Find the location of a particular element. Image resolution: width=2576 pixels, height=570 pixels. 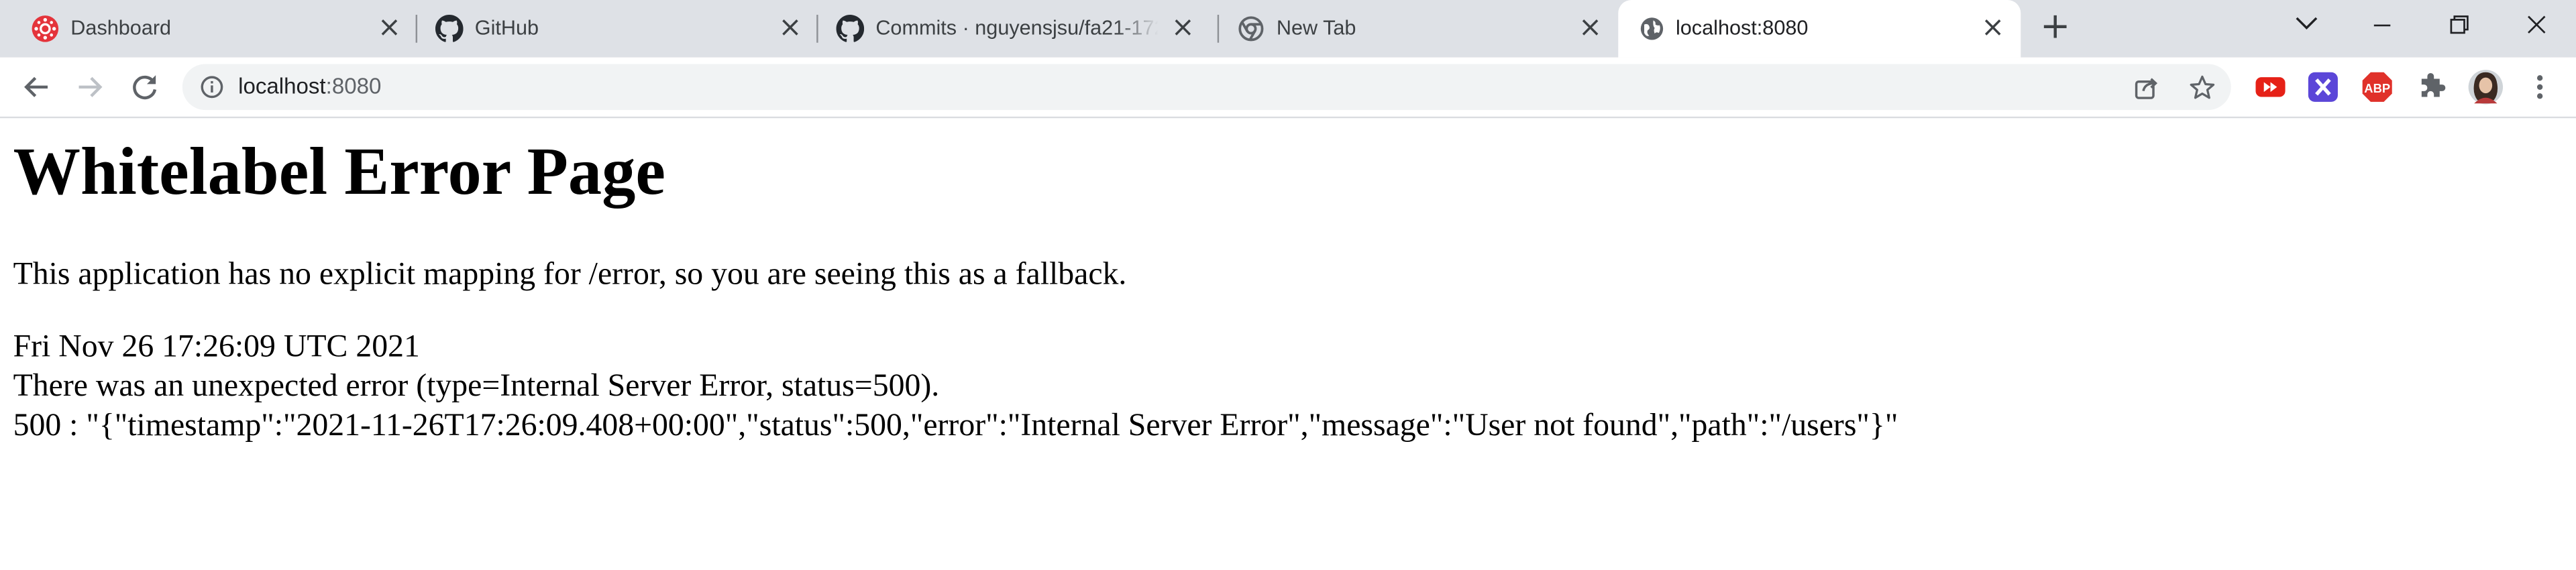

browser-toolbar: localhost:8080 ABP is located at coordinates (1288, 88).